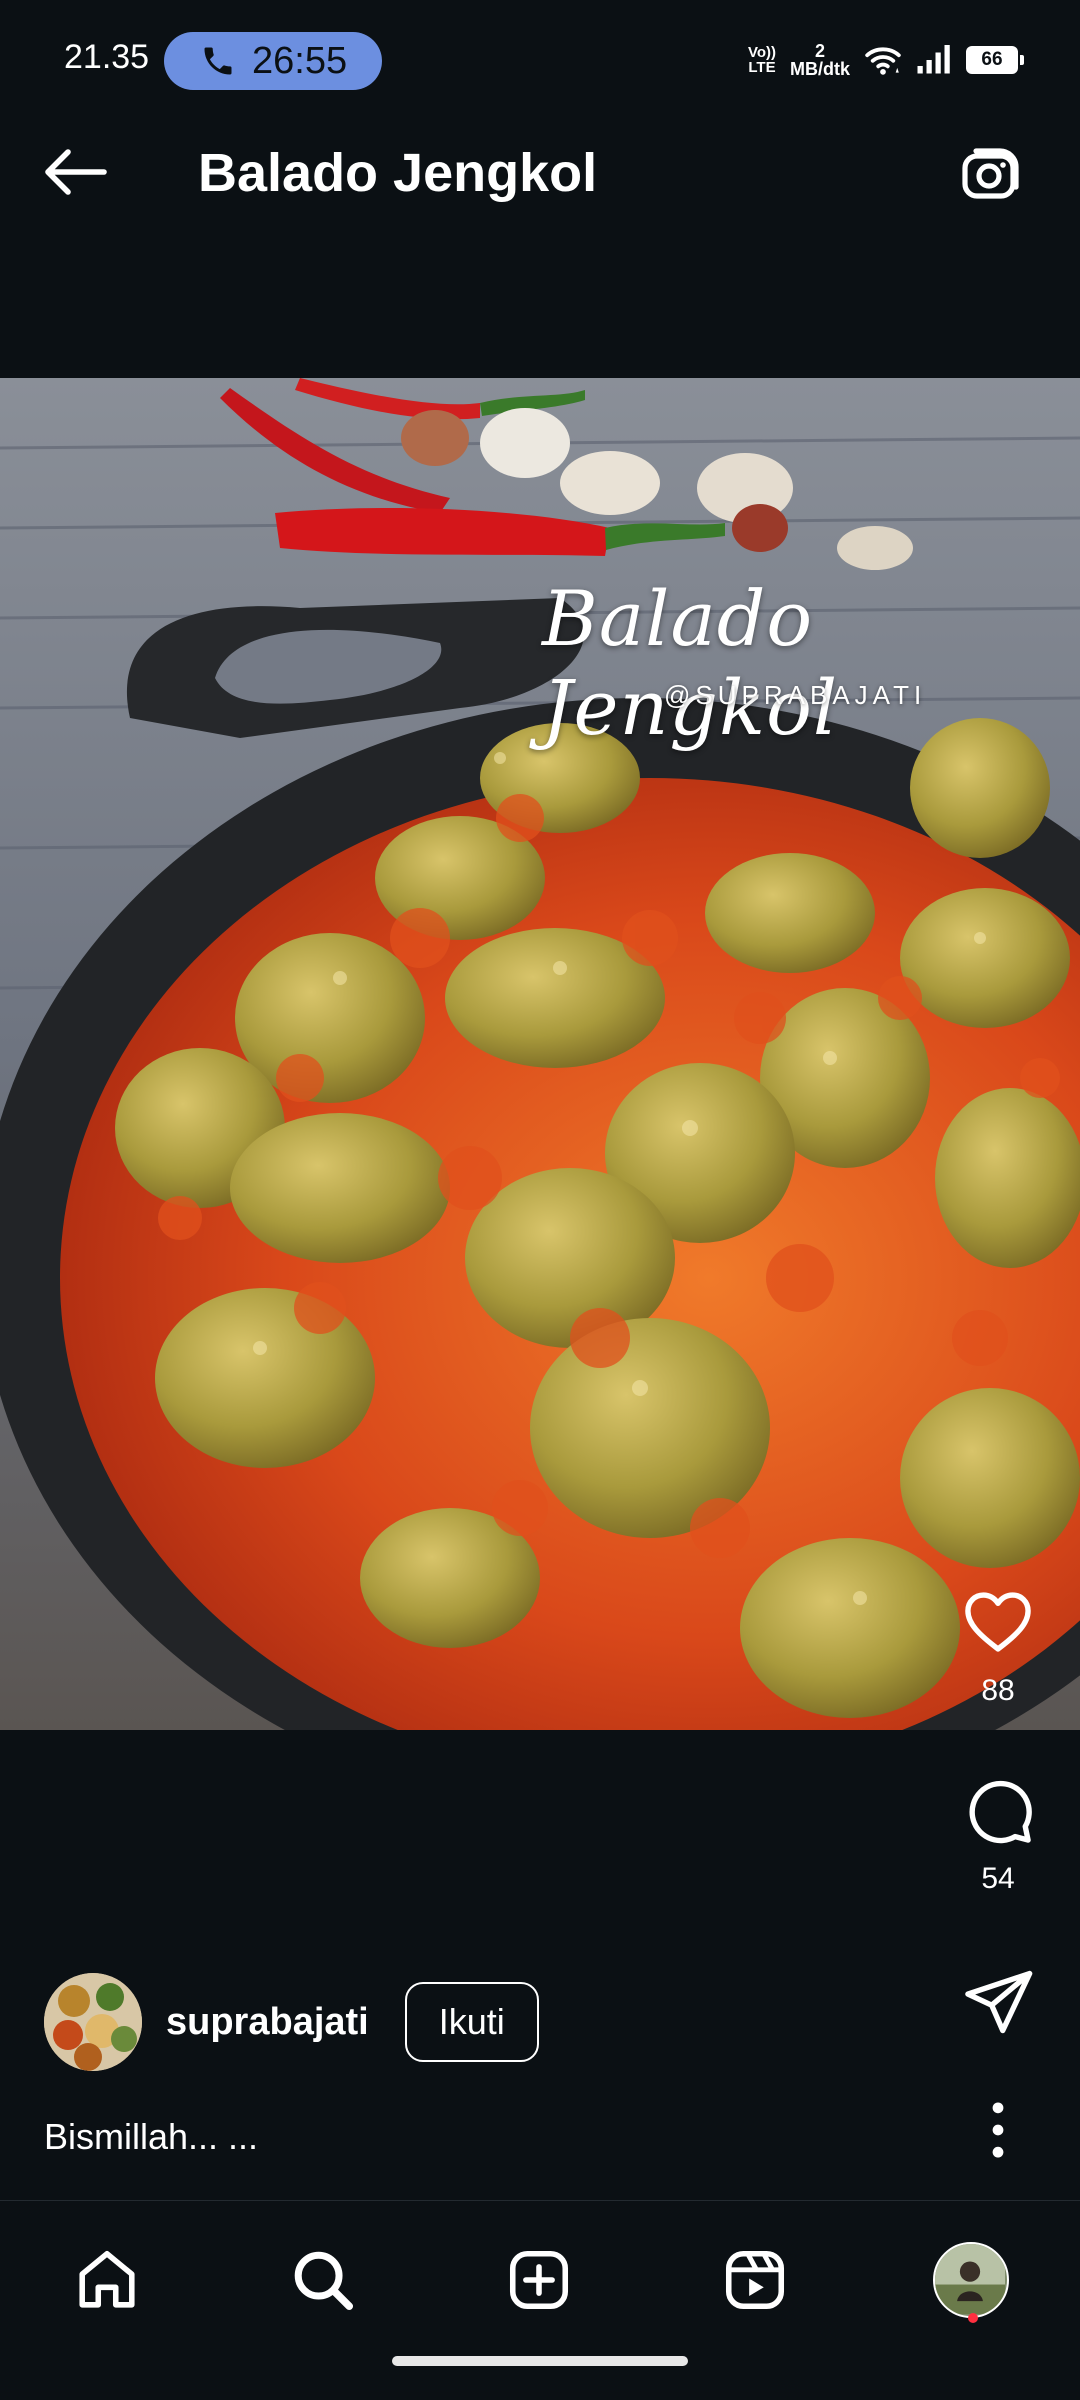  I want to click on profile-avatar, so click(971, 2280).